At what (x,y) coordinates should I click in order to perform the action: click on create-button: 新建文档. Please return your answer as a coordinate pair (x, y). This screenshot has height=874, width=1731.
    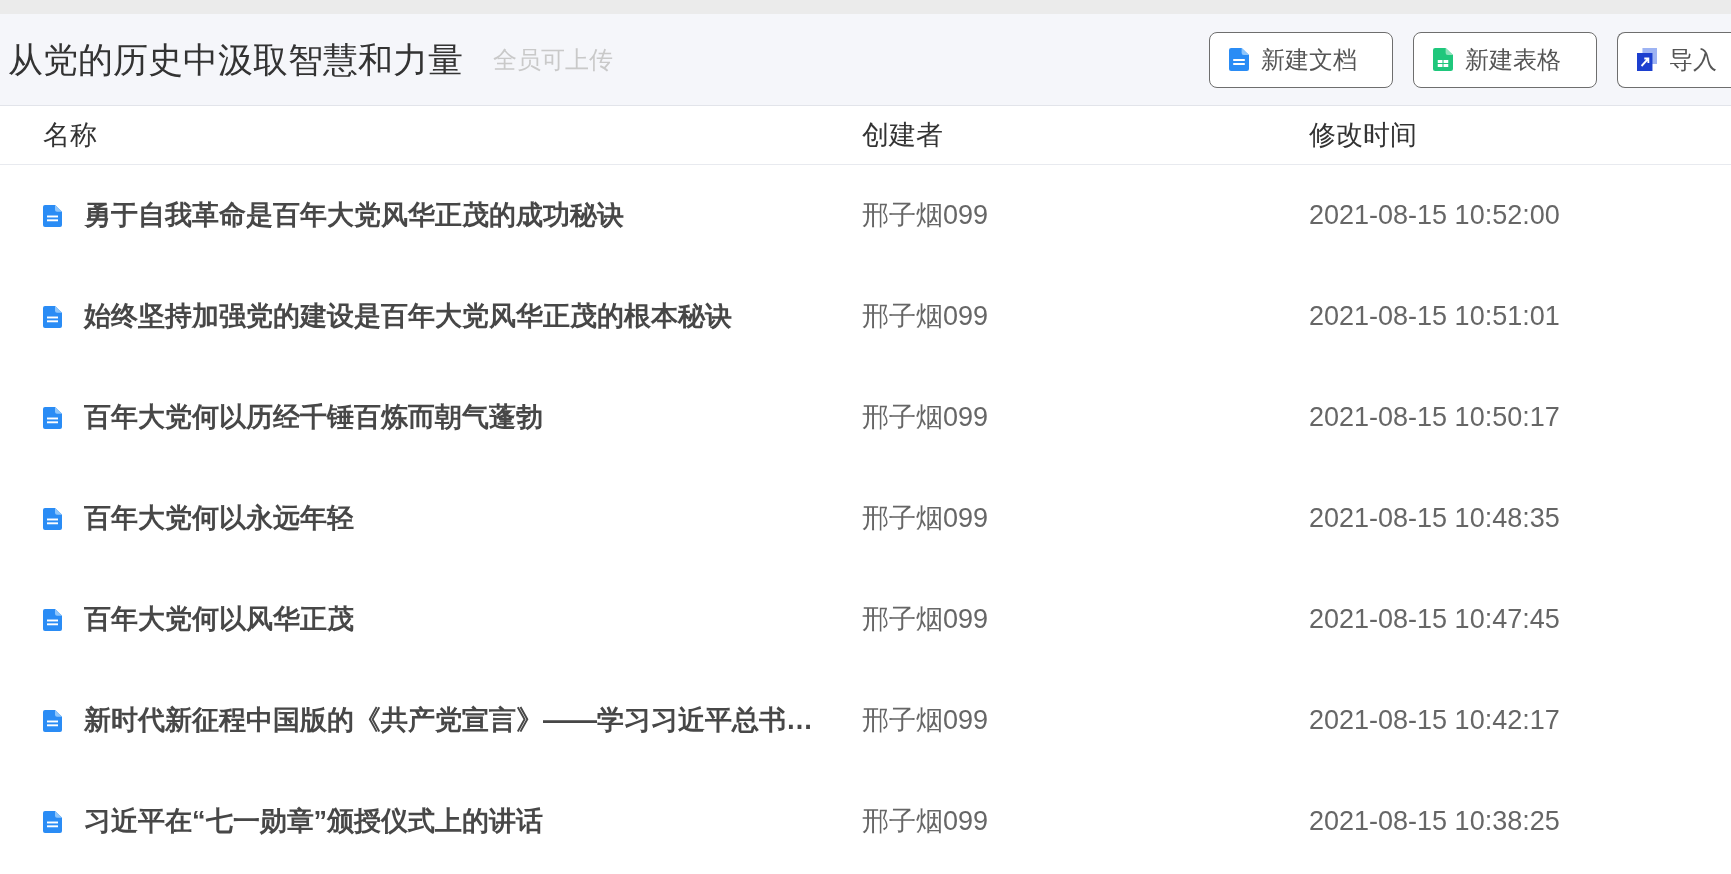
    Looking at the image, I should click on (1301, 59).